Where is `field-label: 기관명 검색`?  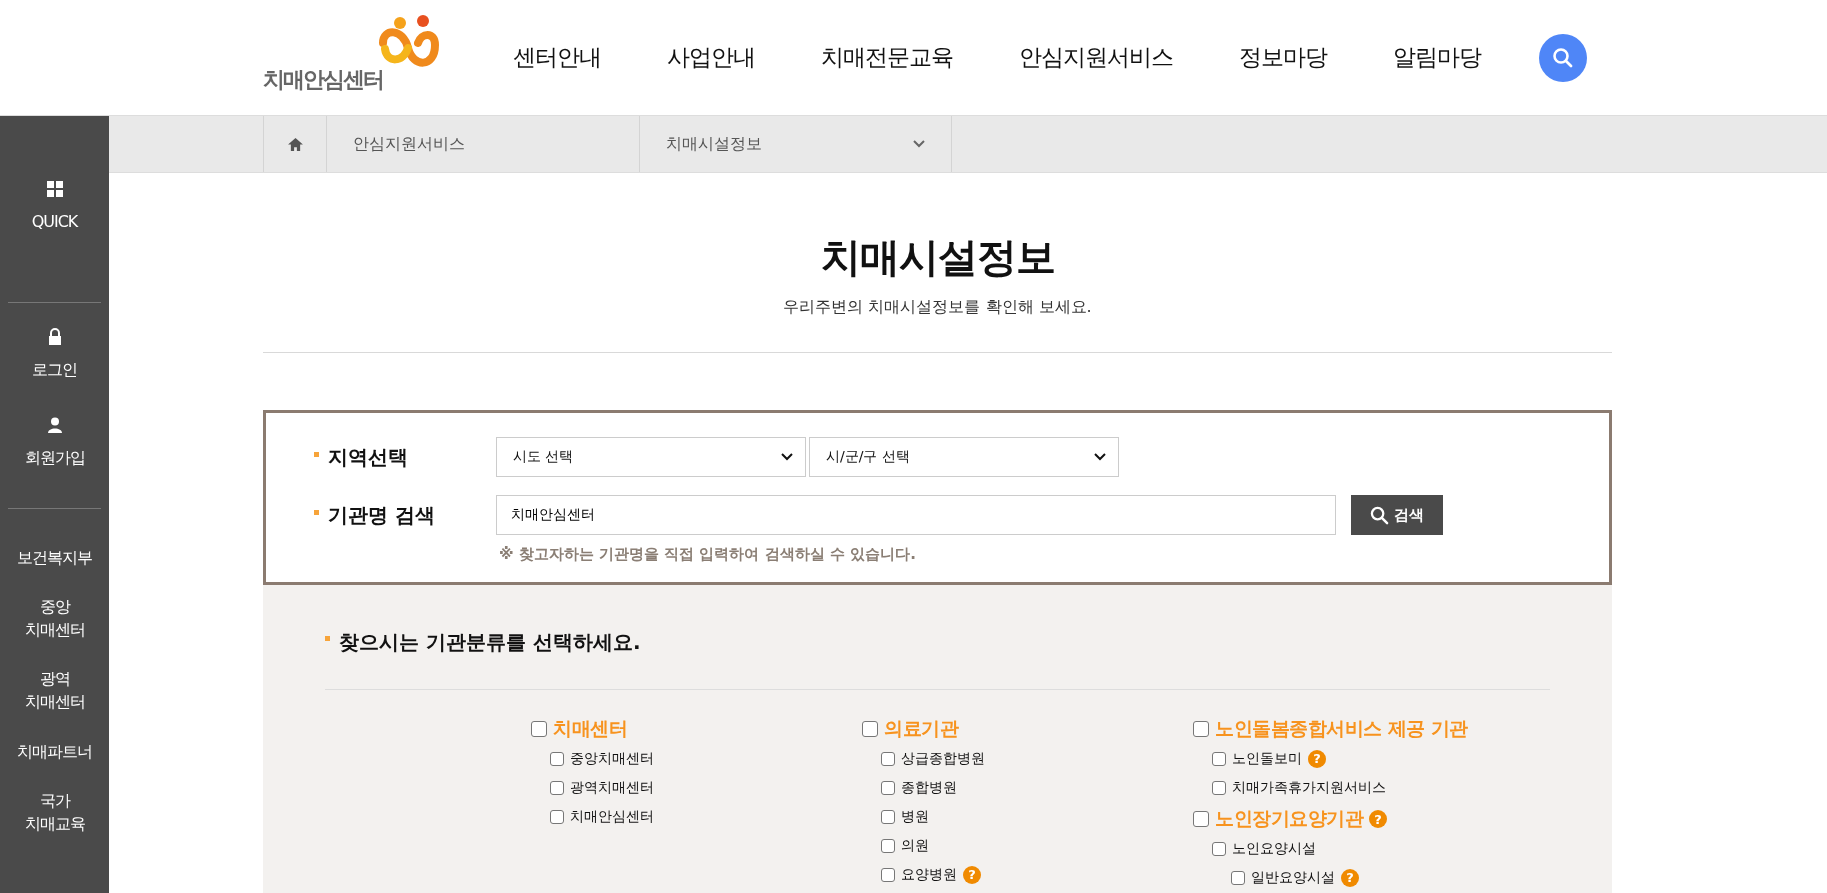
field-label: 기관명 검색 is located at coordinates (381, 515).